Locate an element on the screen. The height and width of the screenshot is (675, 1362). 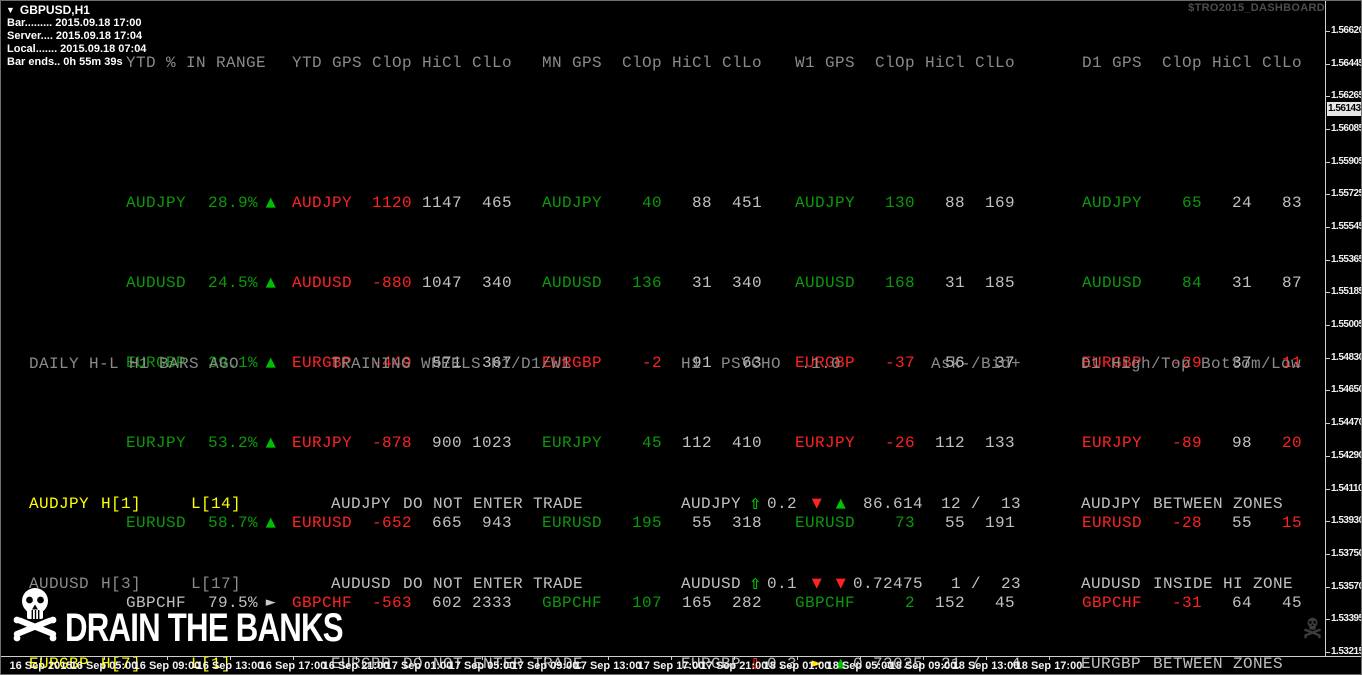
psycho-value: 0.1 is located at coordinates (782, 584).